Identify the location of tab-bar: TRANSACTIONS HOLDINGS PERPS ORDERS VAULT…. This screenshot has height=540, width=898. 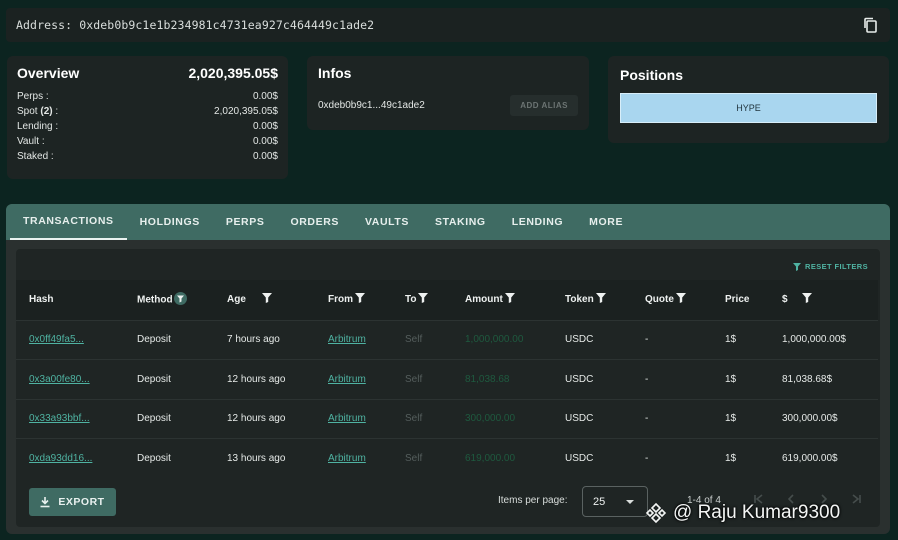
(448, 222).